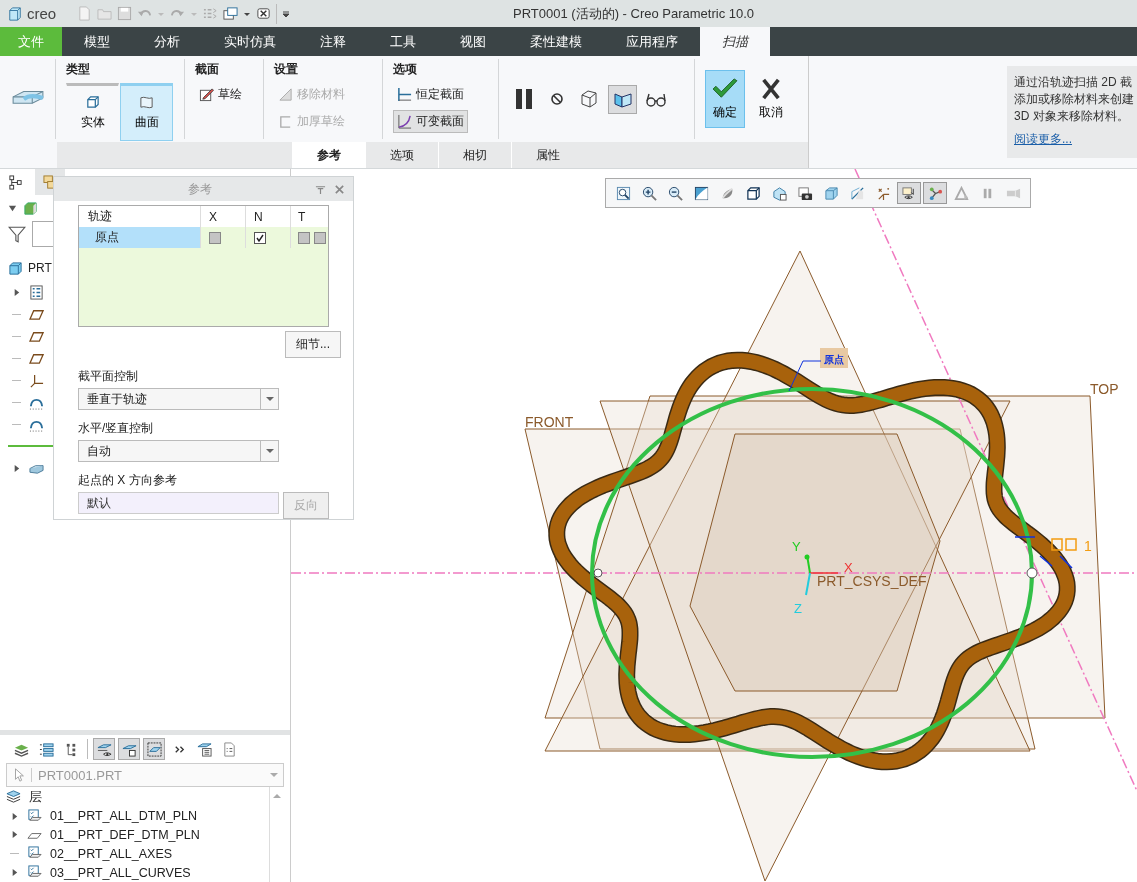 The image size is (1137, 882). Describe the element at coordinates (46, 749) in the screenshot. I see `list-icon` at that location.